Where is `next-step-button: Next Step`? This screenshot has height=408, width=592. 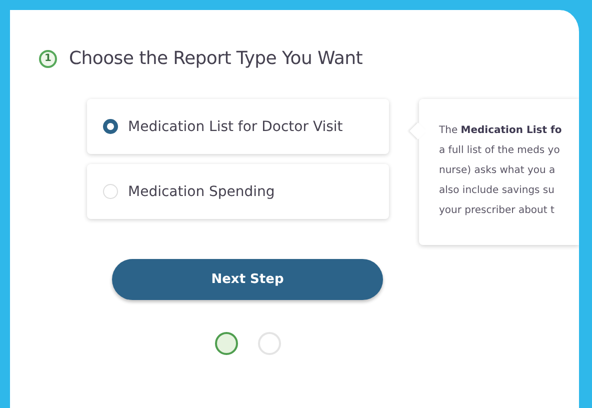
next-step-button: Next Step is located at coordinates (247, 279).